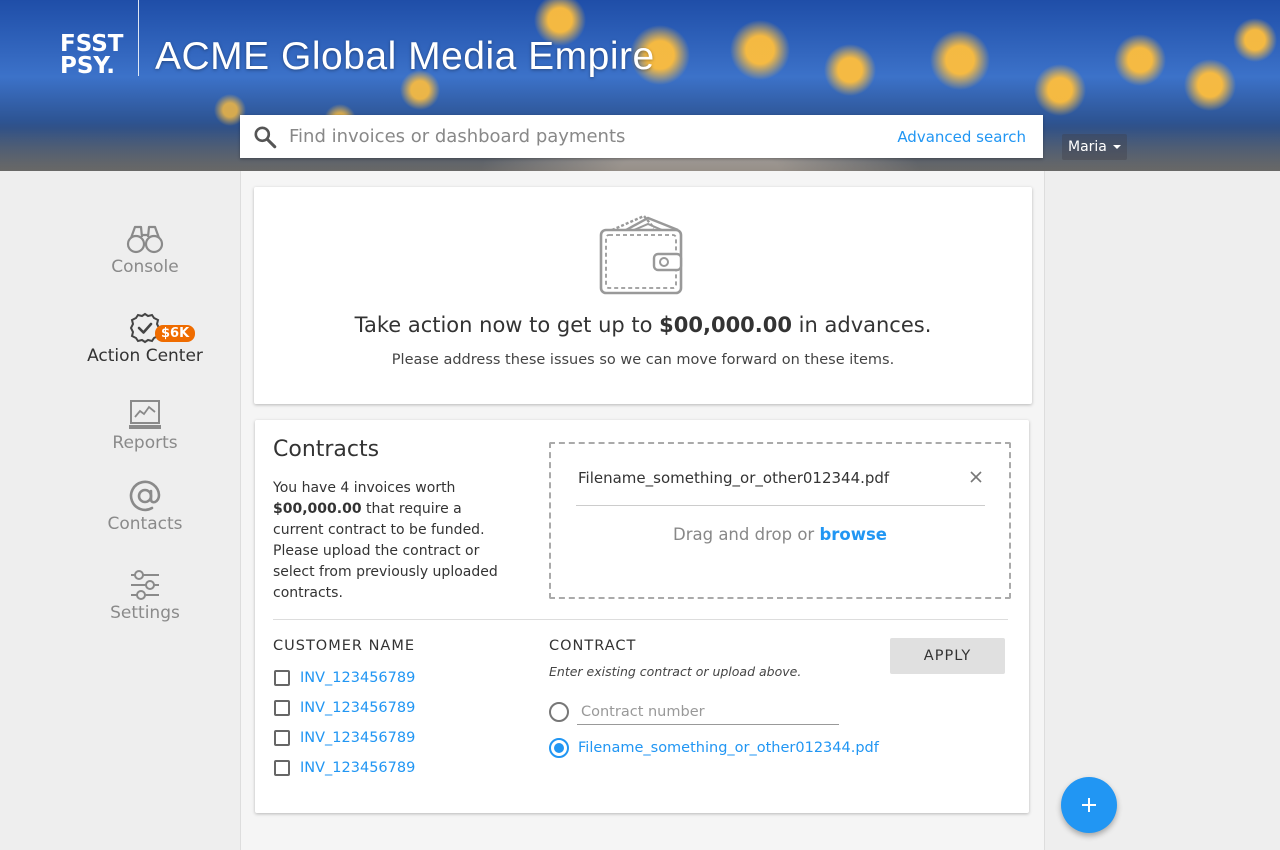 The height and width of the screenshot is (850, 1280). What do you see at coordinates (593, 136) in the screenshot?
I see `search-input` at bounding box center [593, 136].